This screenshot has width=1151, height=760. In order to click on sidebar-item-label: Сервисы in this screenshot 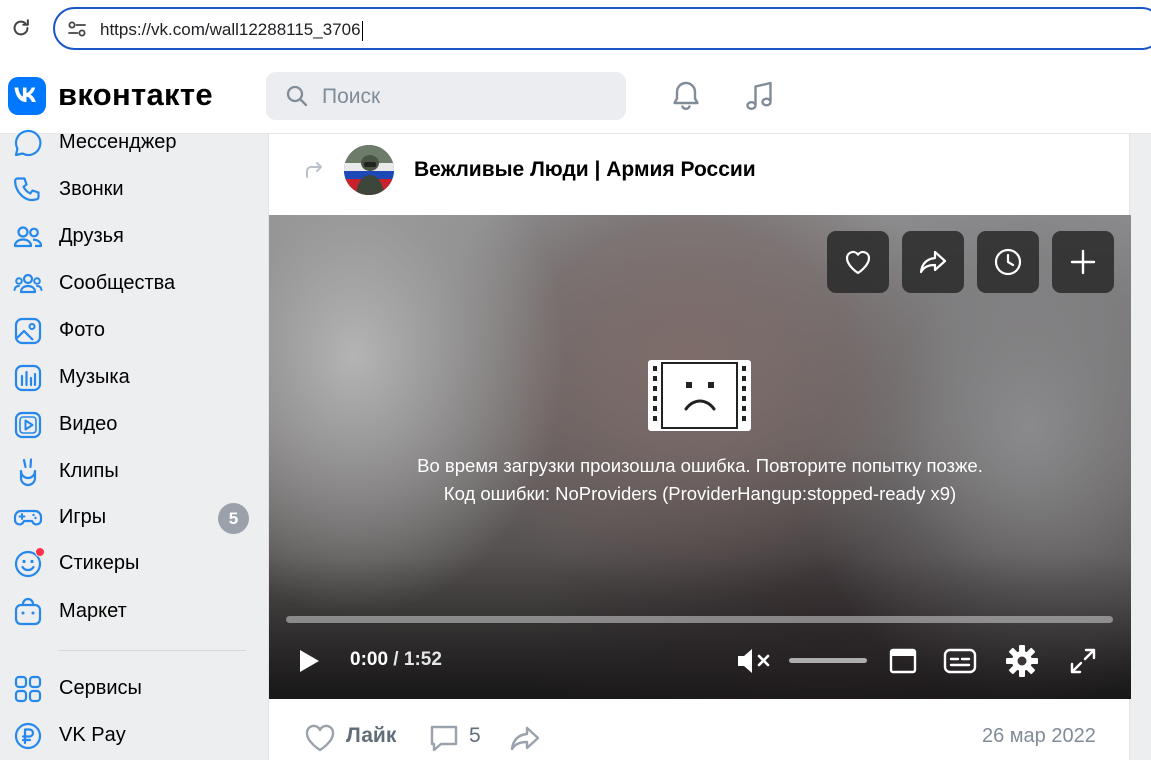, I will do `click(100, 688)`.